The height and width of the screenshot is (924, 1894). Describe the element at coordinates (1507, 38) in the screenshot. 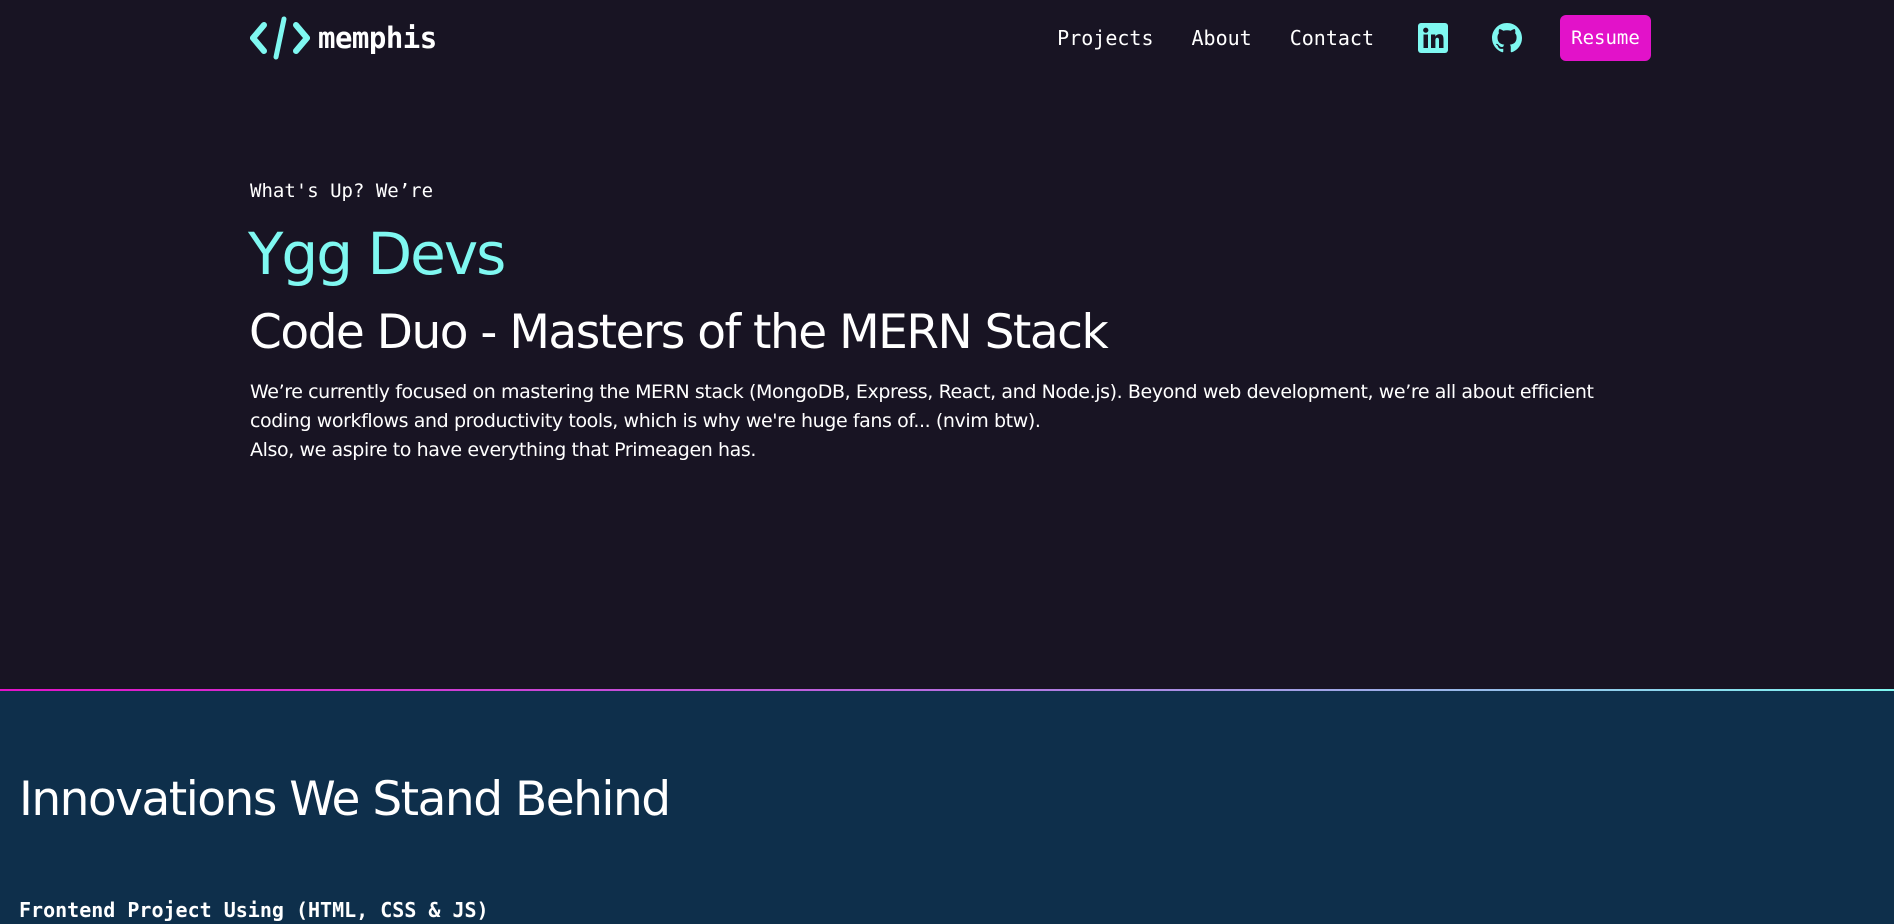

I see `github-icon` at that location.